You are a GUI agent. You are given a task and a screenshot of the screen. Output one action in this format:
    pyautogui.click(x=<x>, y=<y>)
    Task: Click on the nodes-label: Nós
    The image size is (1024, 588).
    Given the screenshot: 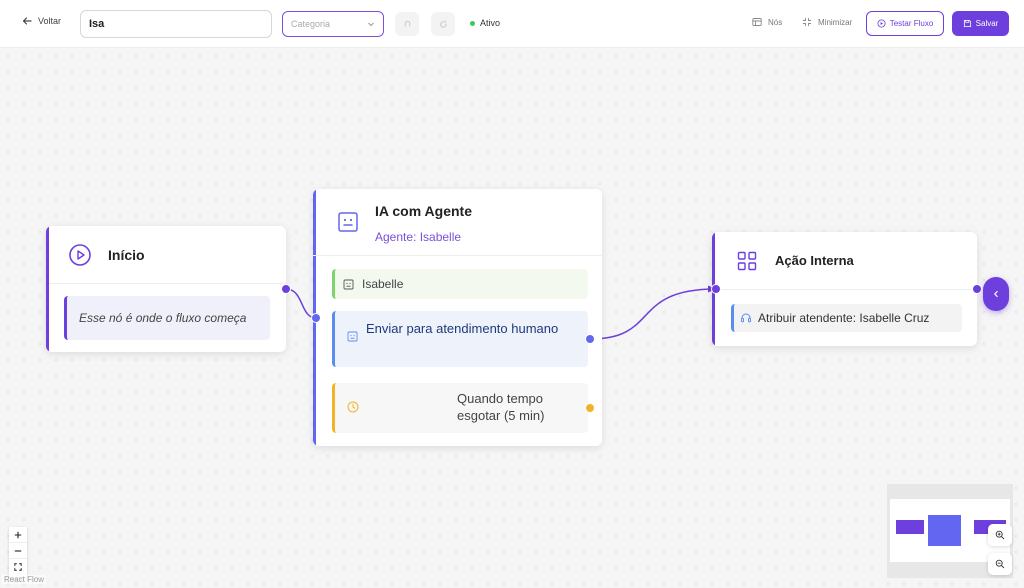 What is the action you would take?
    pyautogui.click(x=775, y=22)
    